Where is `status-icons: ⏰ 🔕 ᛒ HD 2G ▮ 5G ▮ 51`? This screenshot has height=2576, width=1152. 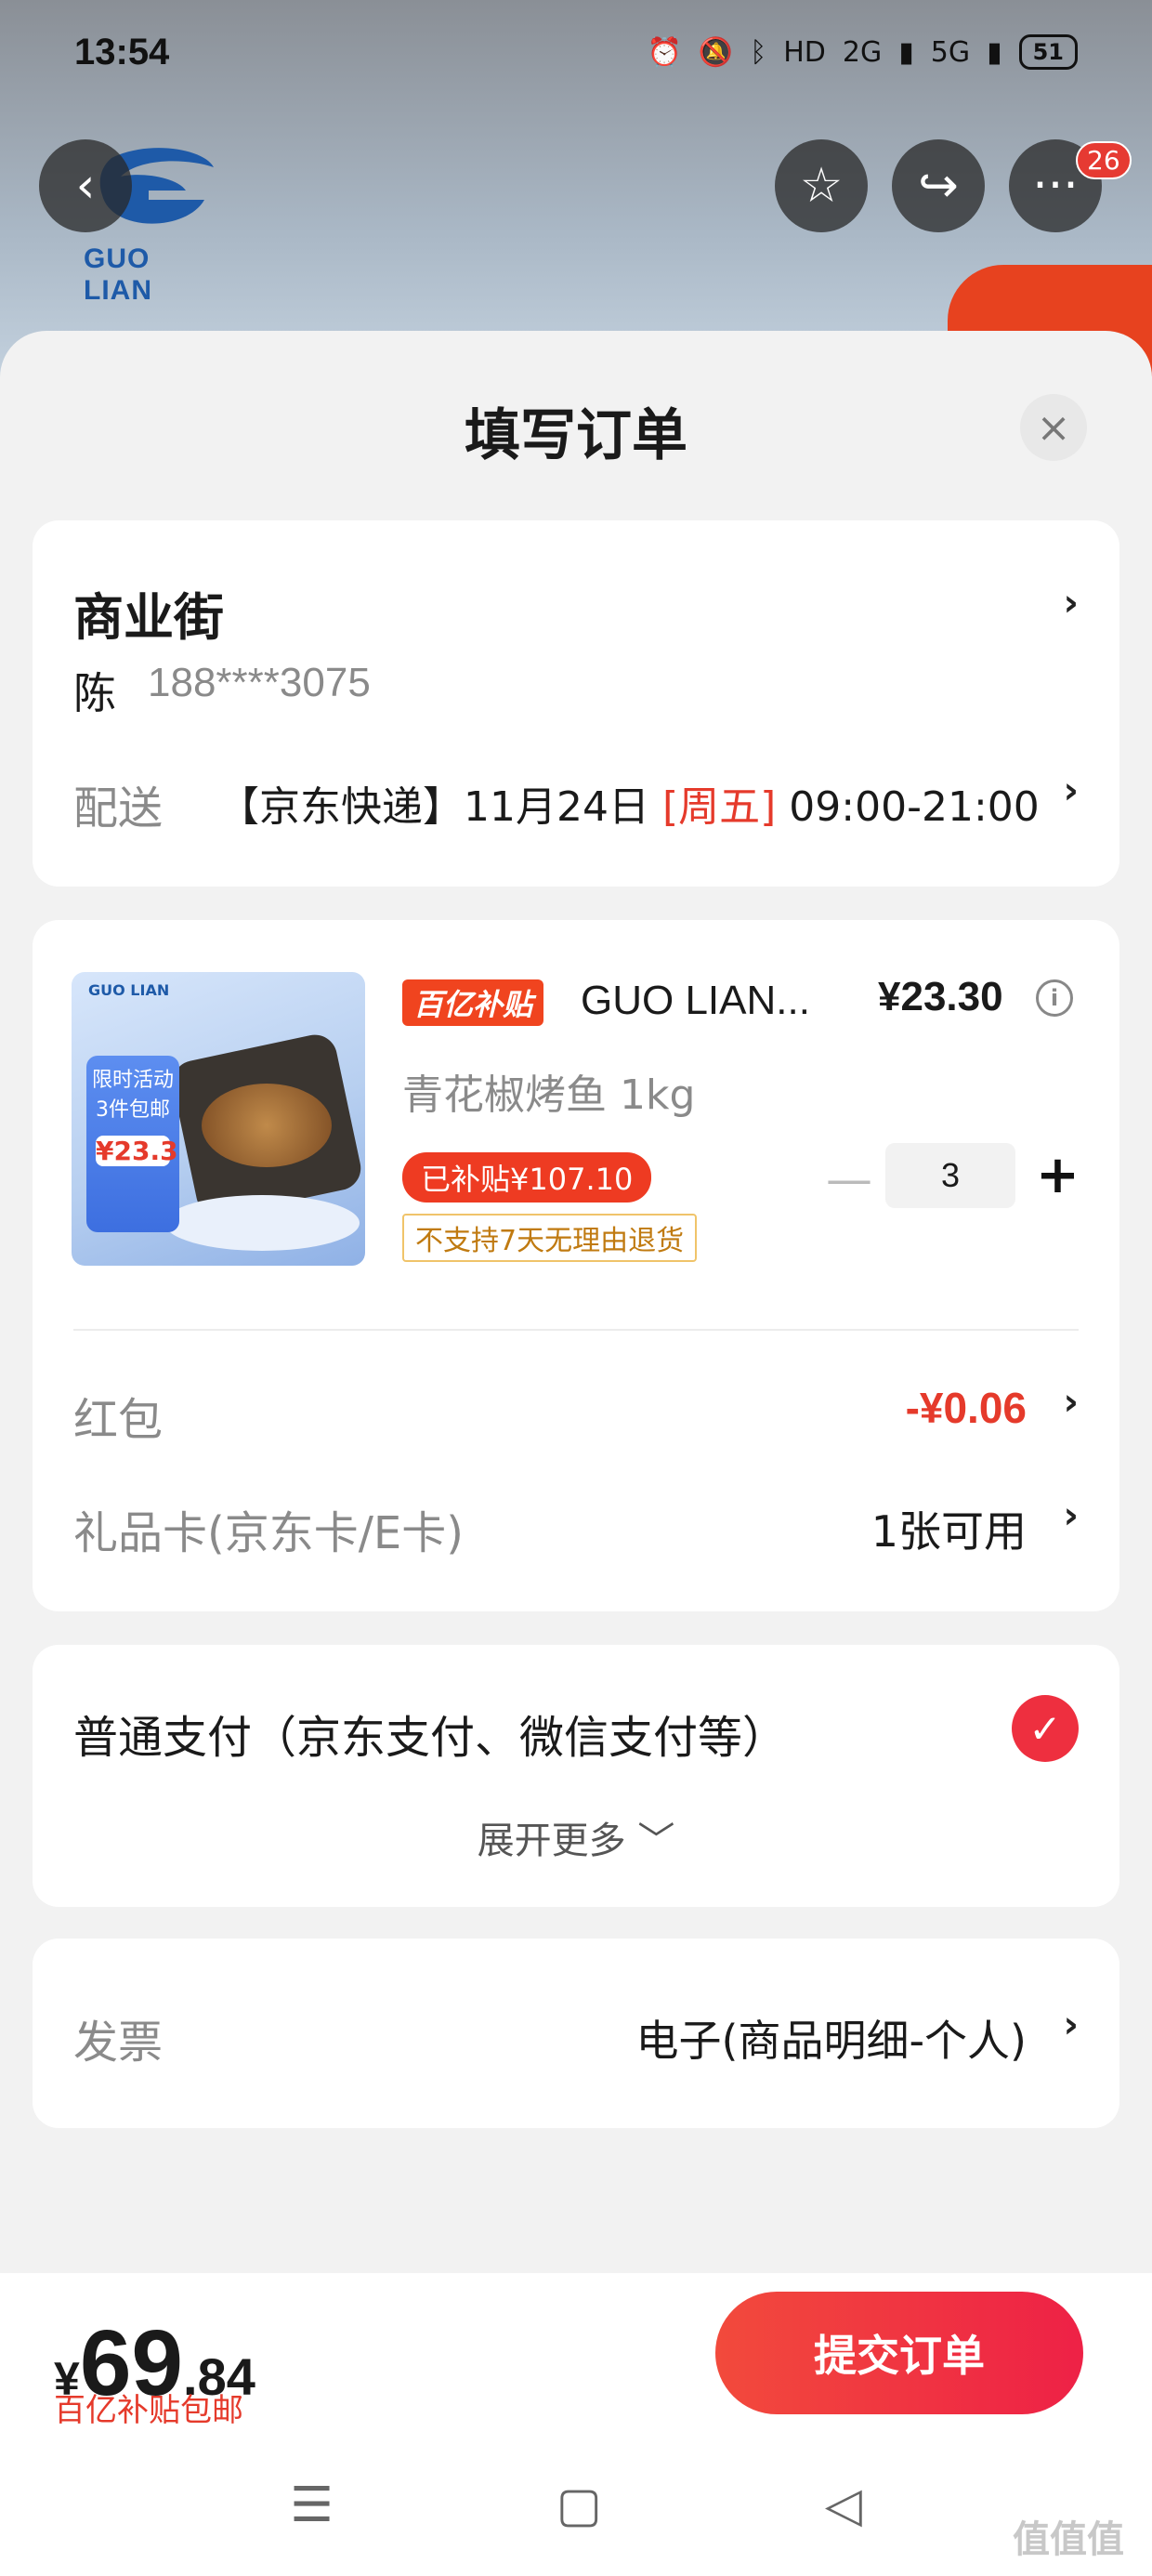 status-icons: ⏰ 🔕 ᛒ HD 2G ▮ 5G ▮ 51 is located at coordinates (862, 52).